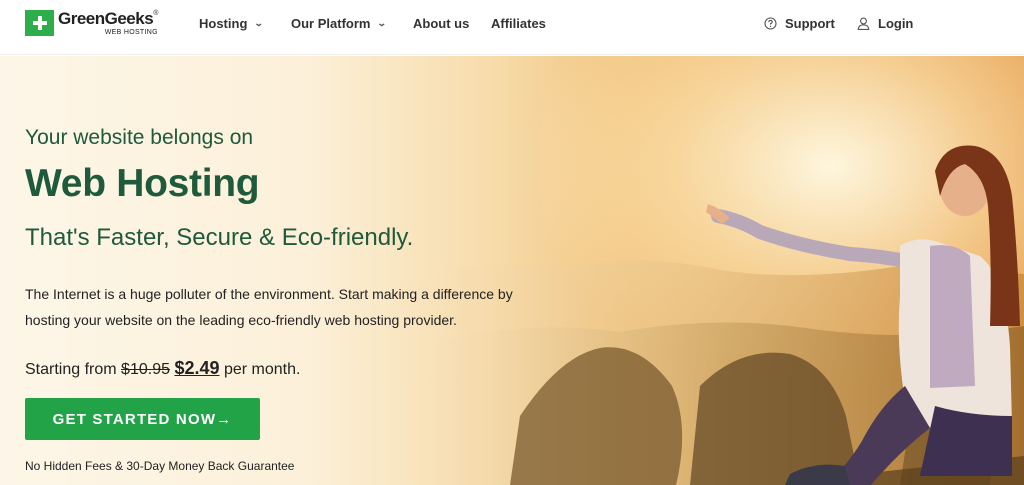 This screenshot has height=485, width=1024. I want to click on greengeeks-logo: GreenGeeks® WEB HOSTING, so click(91, 23).